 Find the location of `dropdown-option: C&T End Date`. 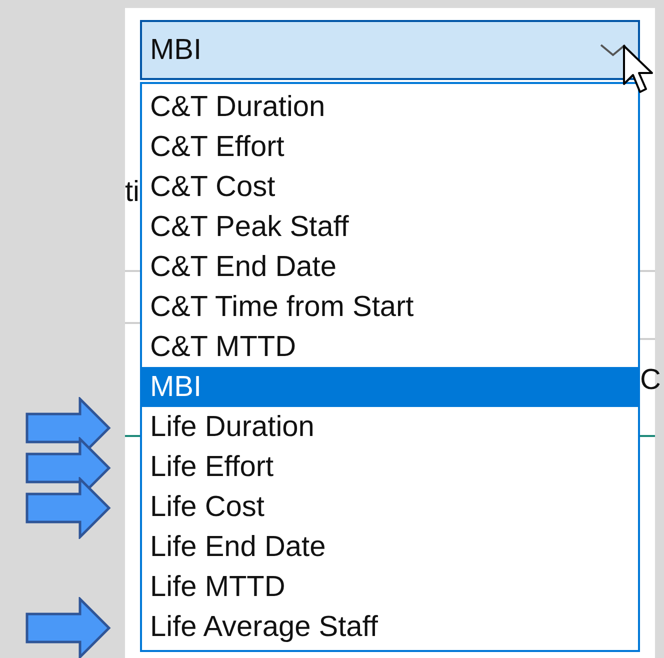

dropdown-option: C&T End Date is located at coordinates (390, 267).